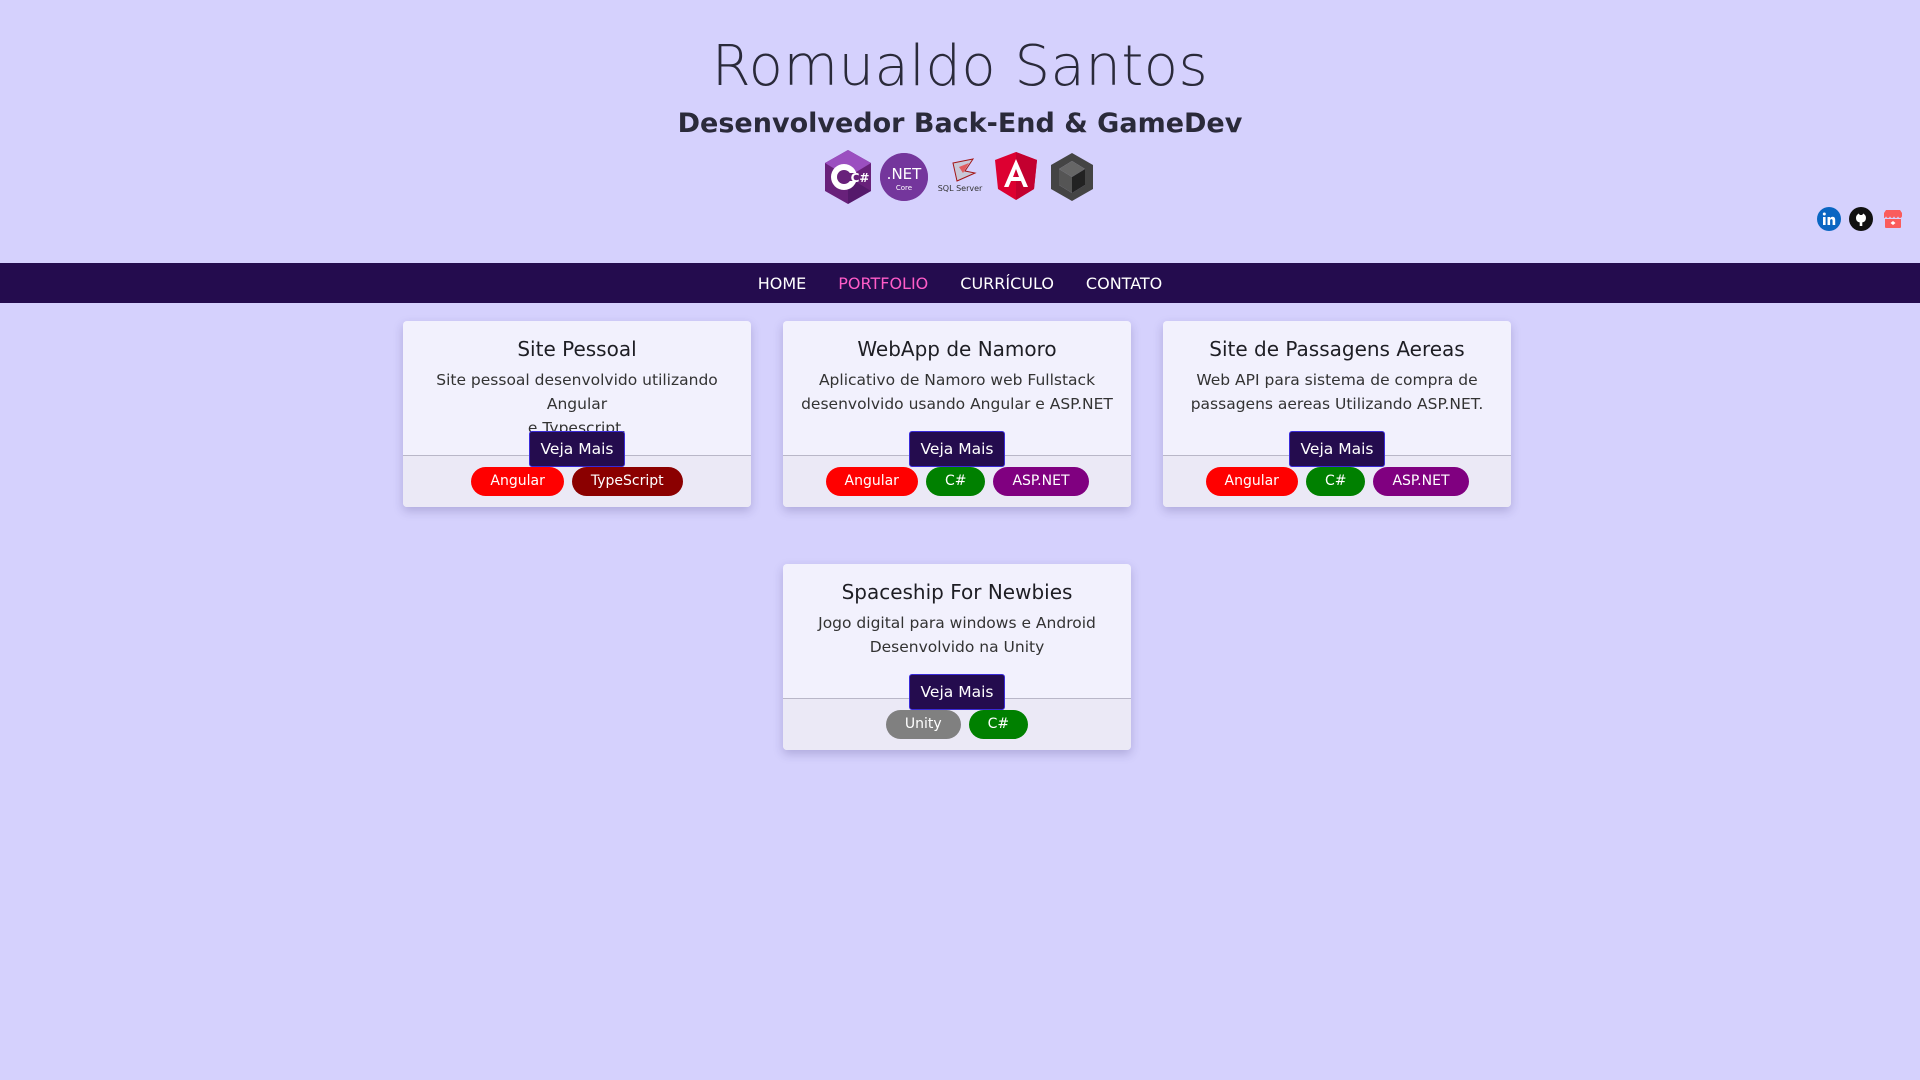 This screenshot has width=1920, height=1080. What do you see at coordinates (860, 178) in the screenshot?
I see `svg-text: C#` at bounding box center [860, 178].